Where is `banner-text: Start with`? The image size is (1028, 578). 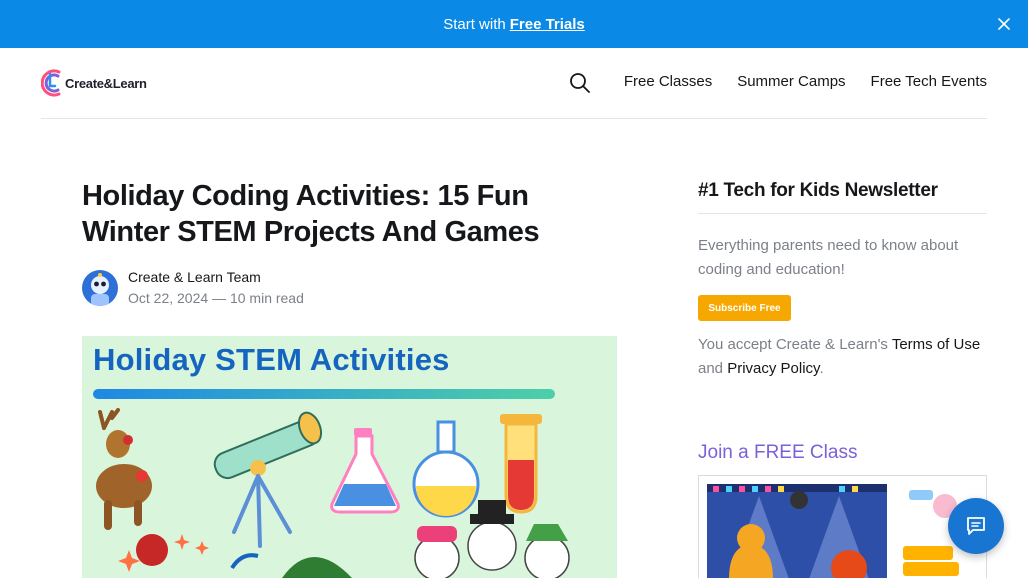 banner-text: Start with is located at coordinates (474, 24).